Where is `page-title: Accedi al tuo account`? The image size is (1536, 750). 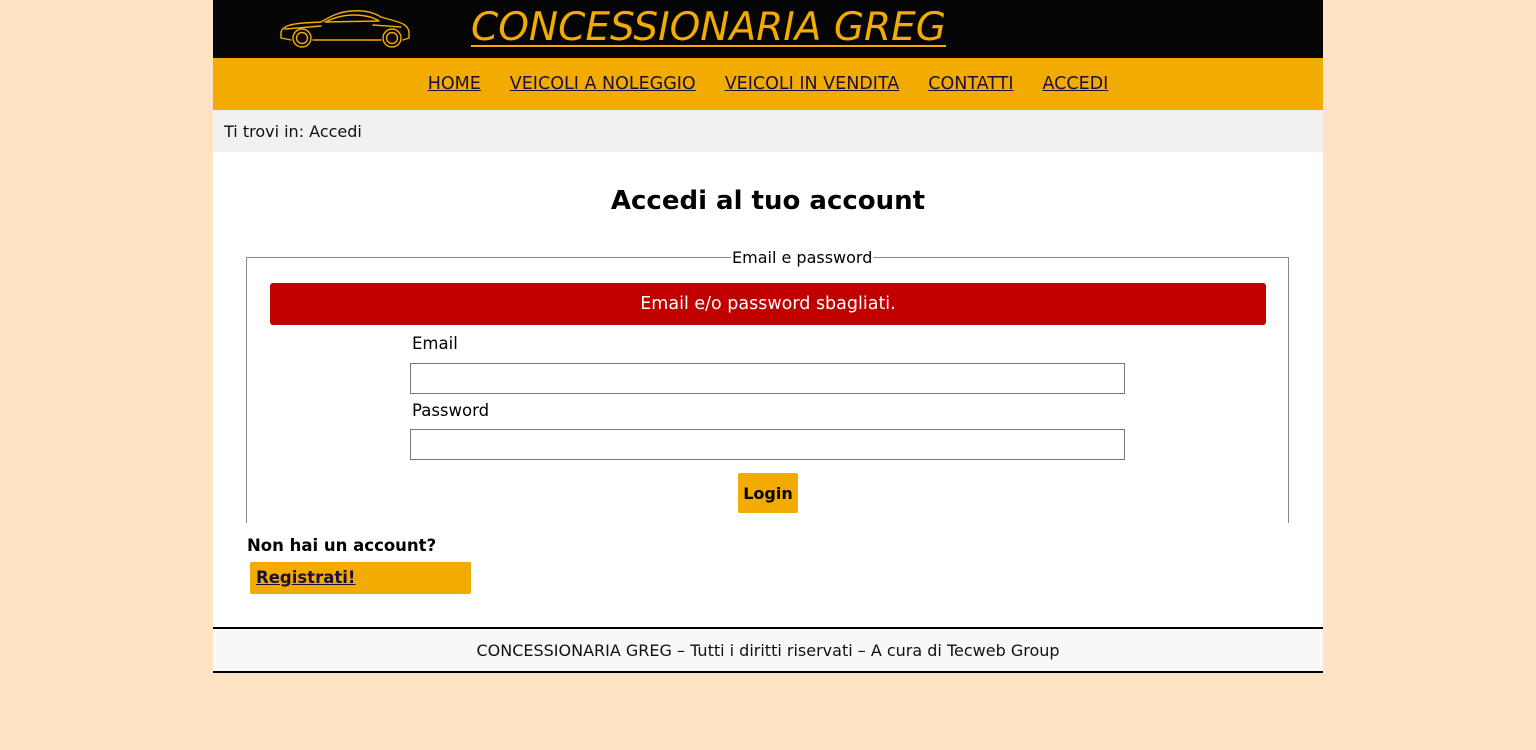 page-title: Accedi al tuo account is located at coordinates (768, 201).